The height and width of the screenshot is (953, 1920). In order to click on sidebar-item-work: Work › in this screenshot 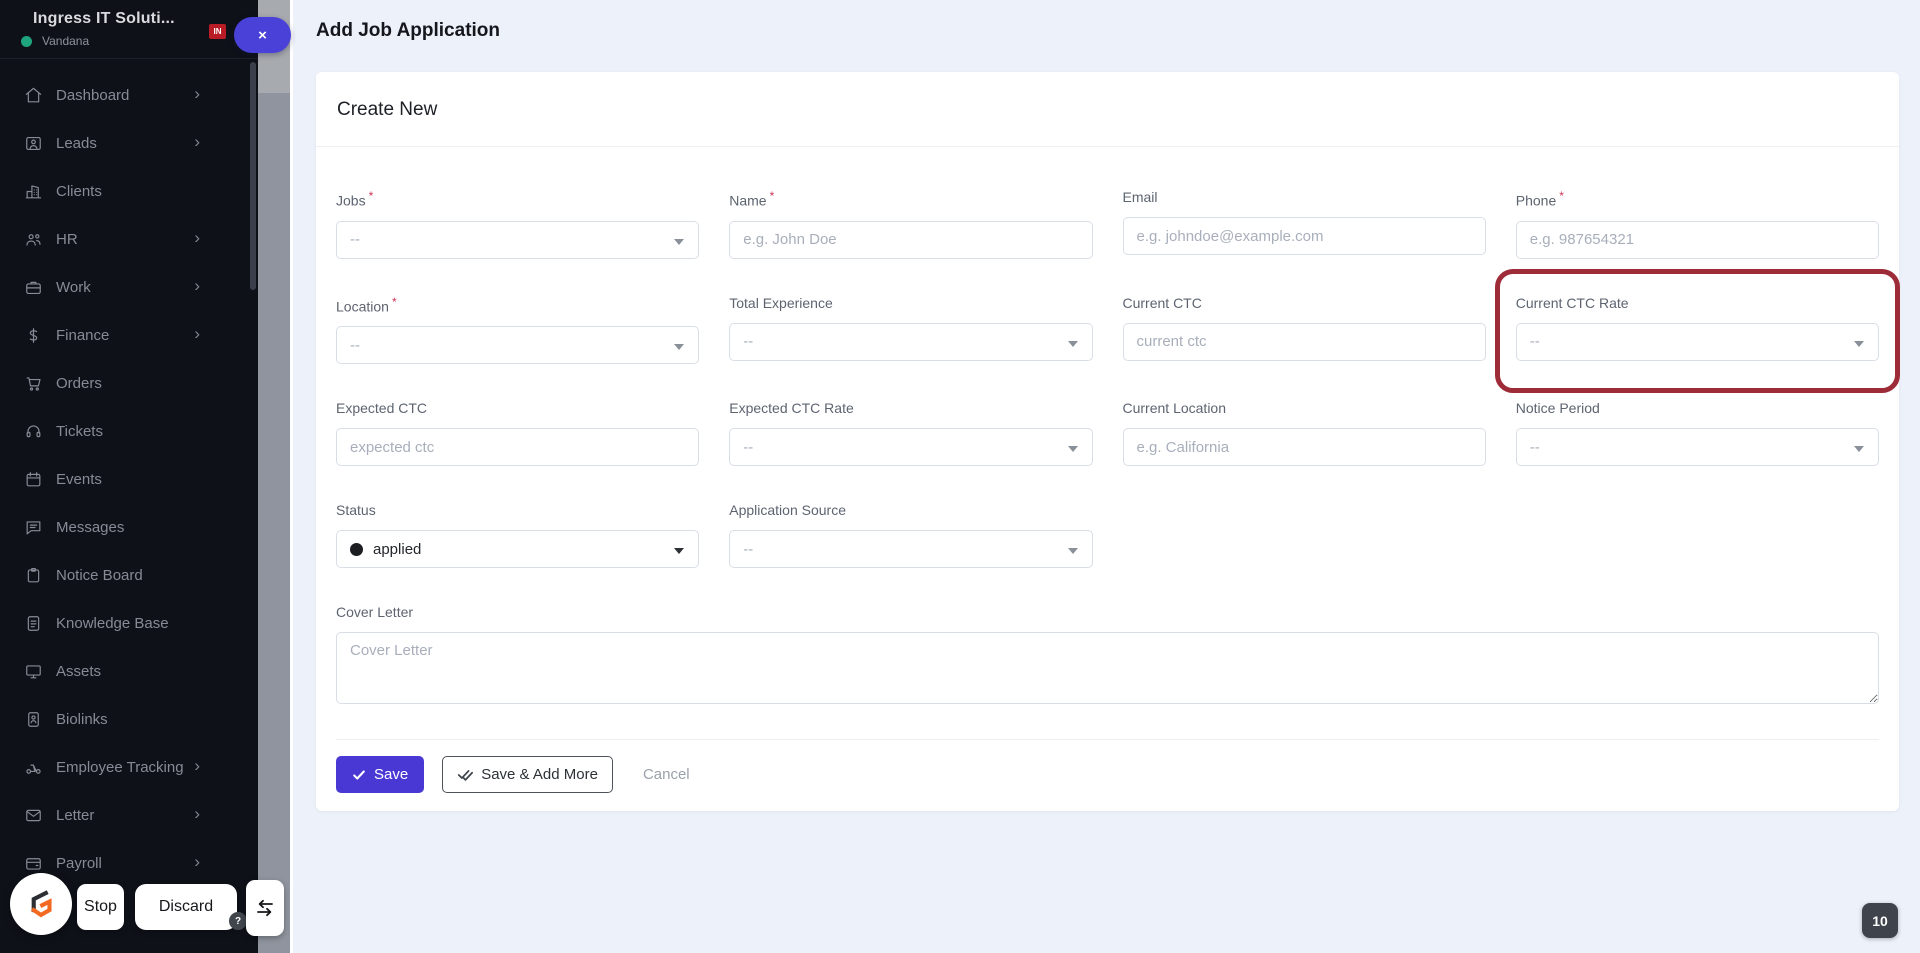, I will do `click(129, 287)`.